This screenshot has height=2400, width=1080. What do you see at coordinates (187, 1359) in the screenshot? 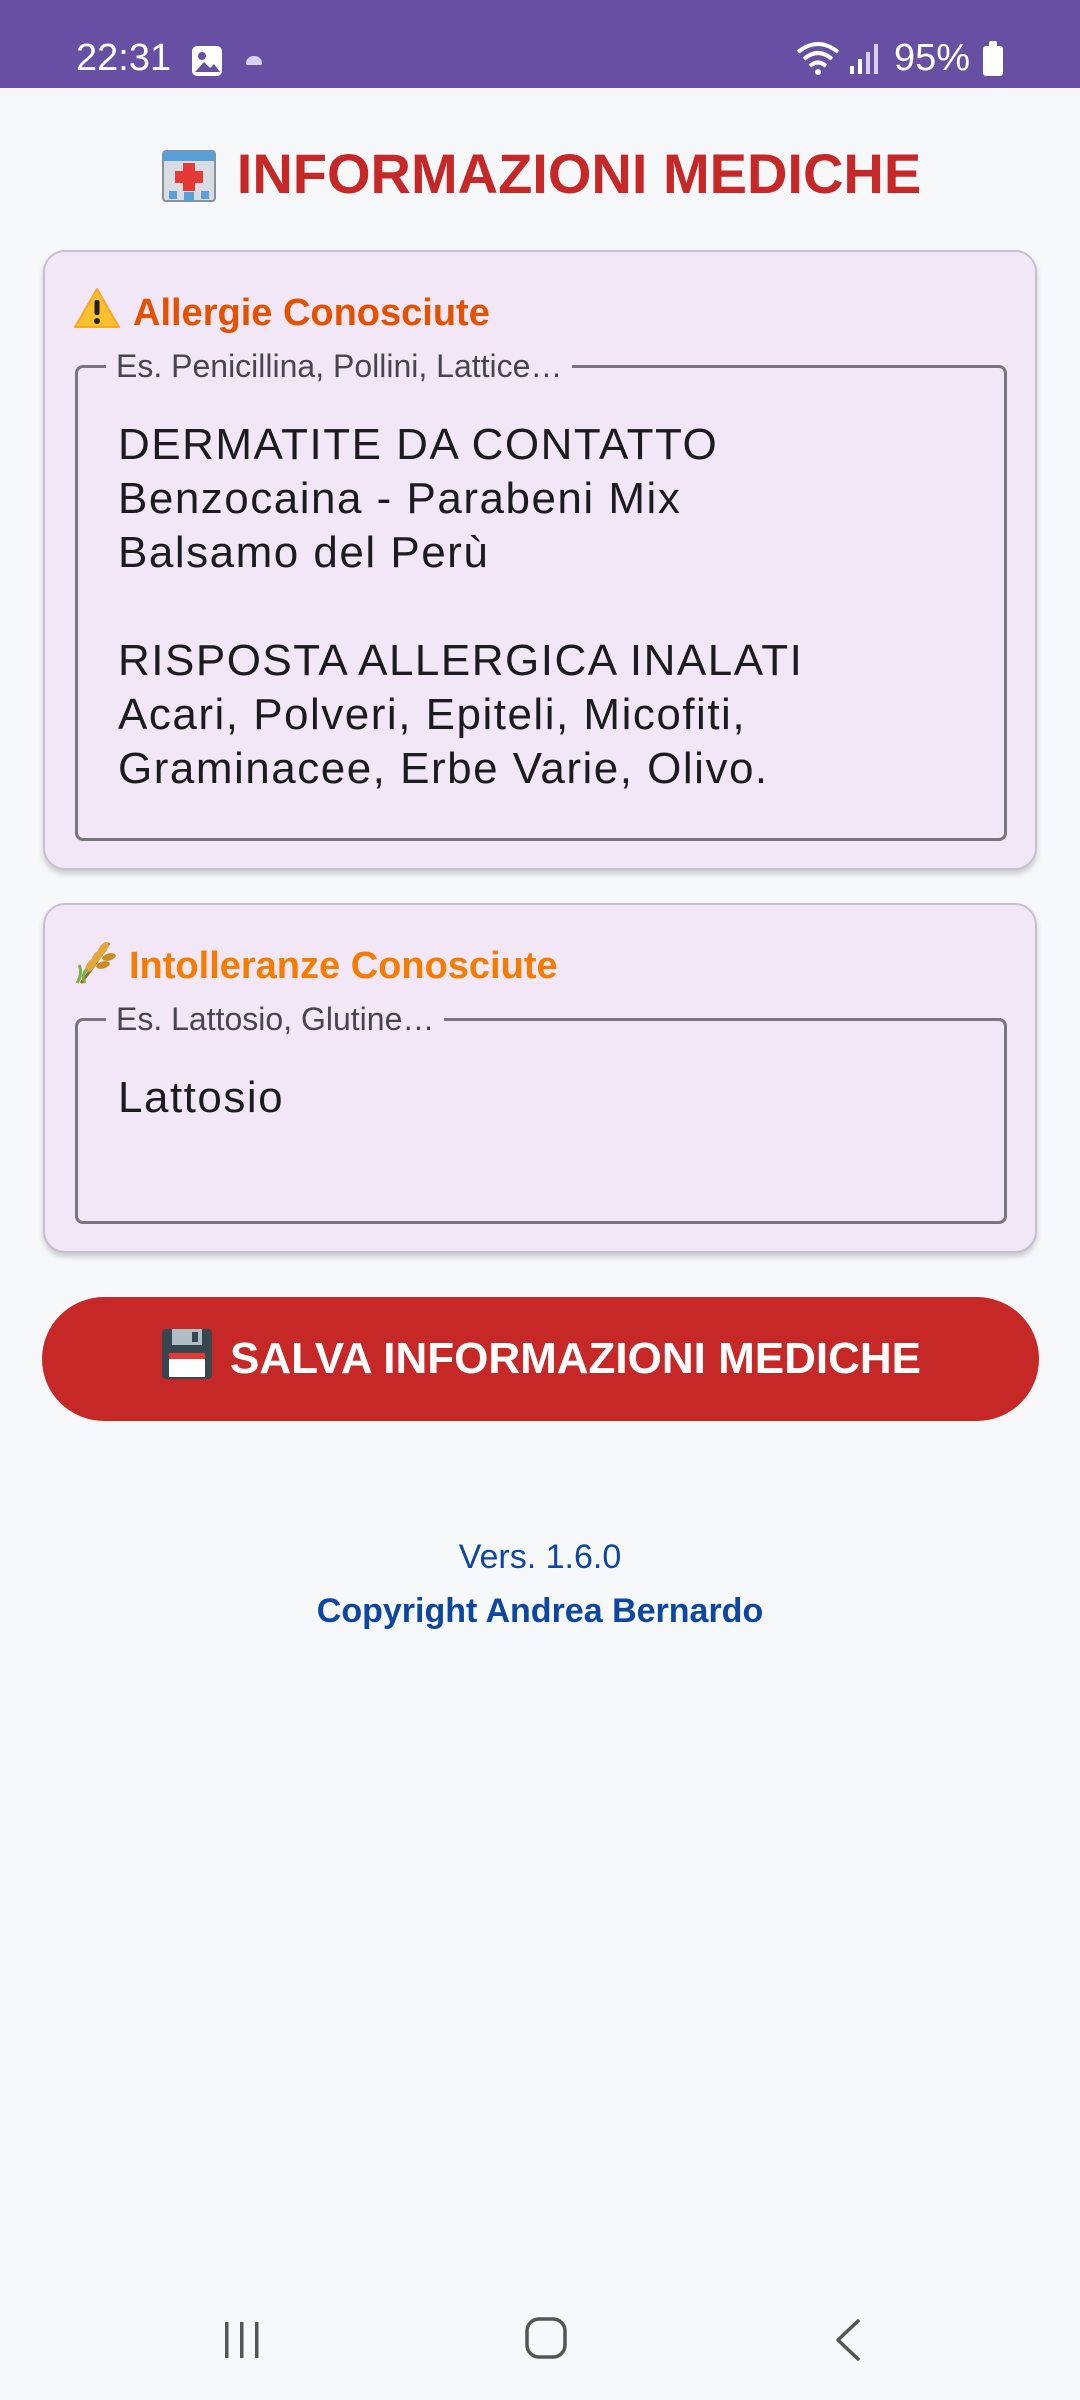
I see `floppy-disk-icon` at bounding box center [187, 1359].